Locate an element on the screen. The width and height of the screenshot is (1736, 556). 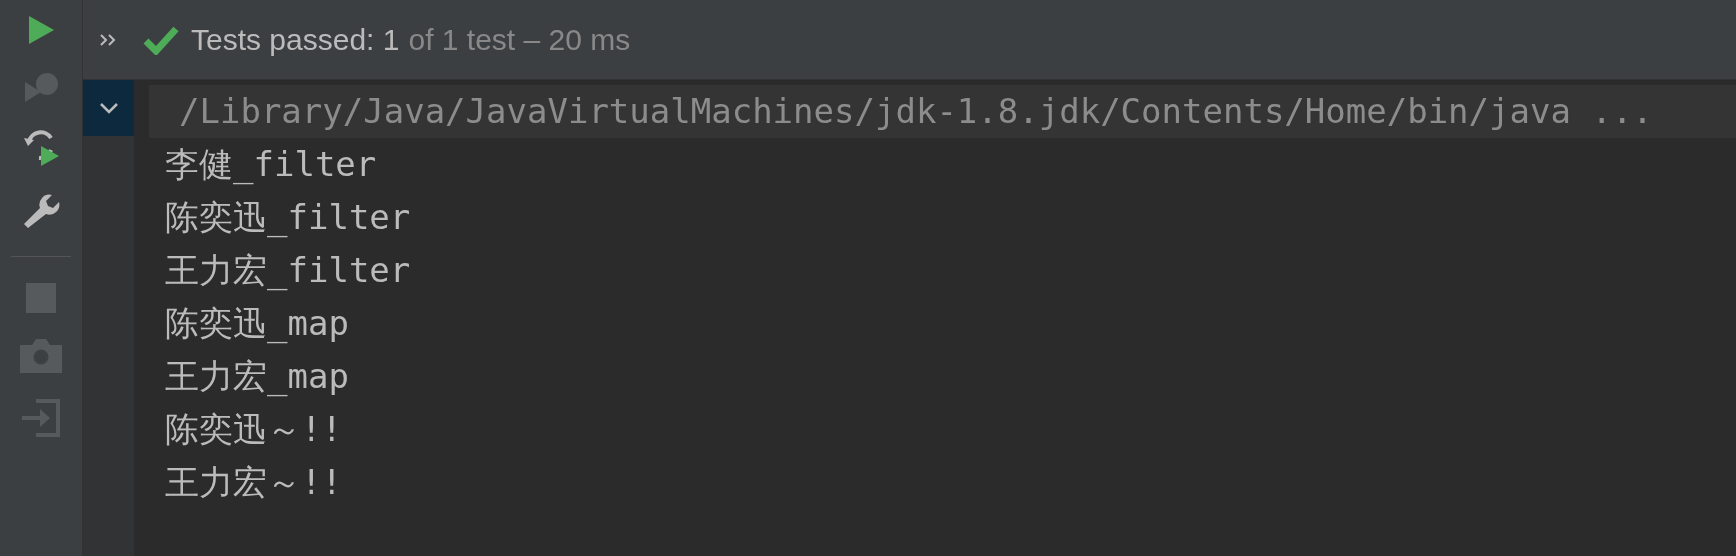
console-line: 王力宏_filter is located at coordinates (288, 271).